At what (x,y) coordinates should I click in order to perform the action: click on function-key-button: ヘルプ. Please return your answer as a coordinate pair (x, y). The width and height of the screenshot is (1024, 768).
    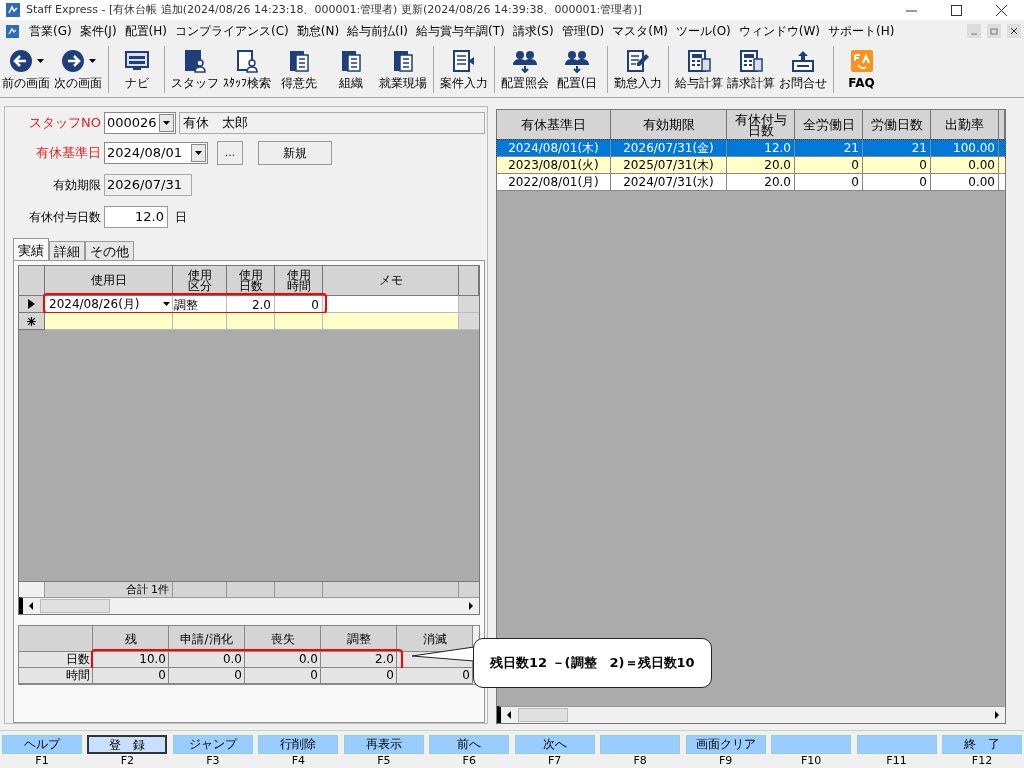
    Looking at the image, I should click on (42, 744).